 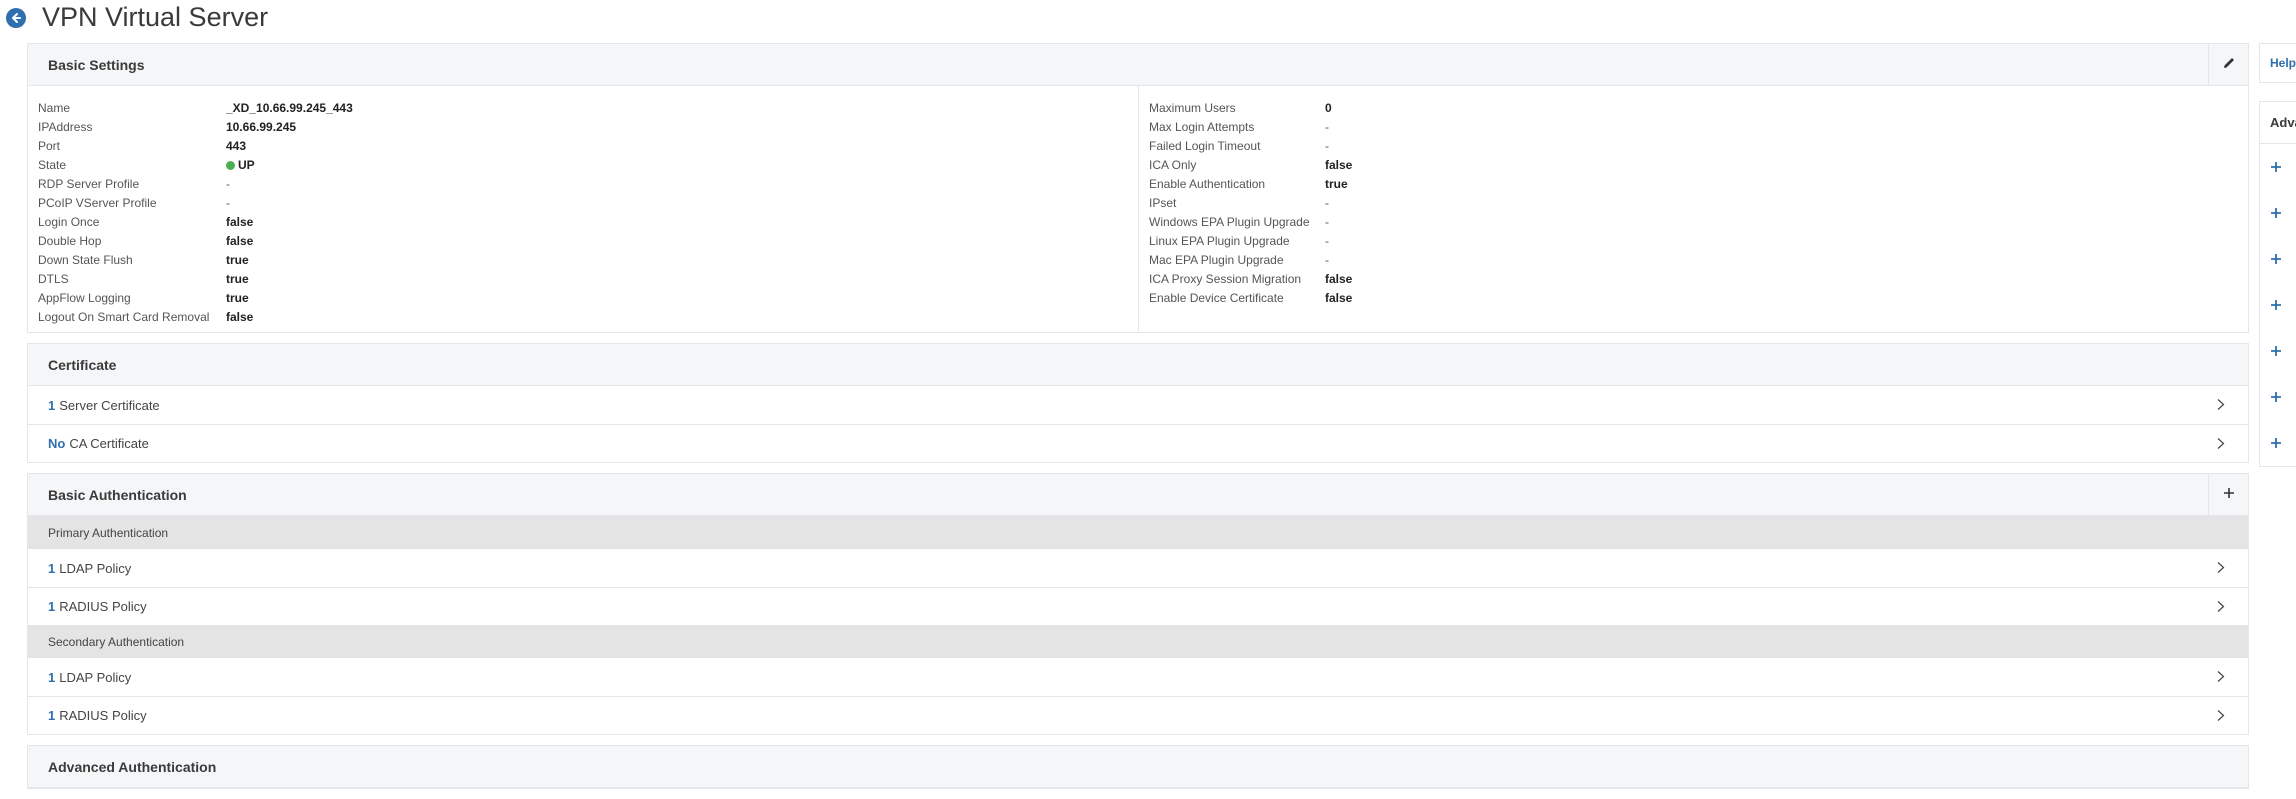 I want to click on list-item: 1 Server Certificate, so click(x=1138, y=405).